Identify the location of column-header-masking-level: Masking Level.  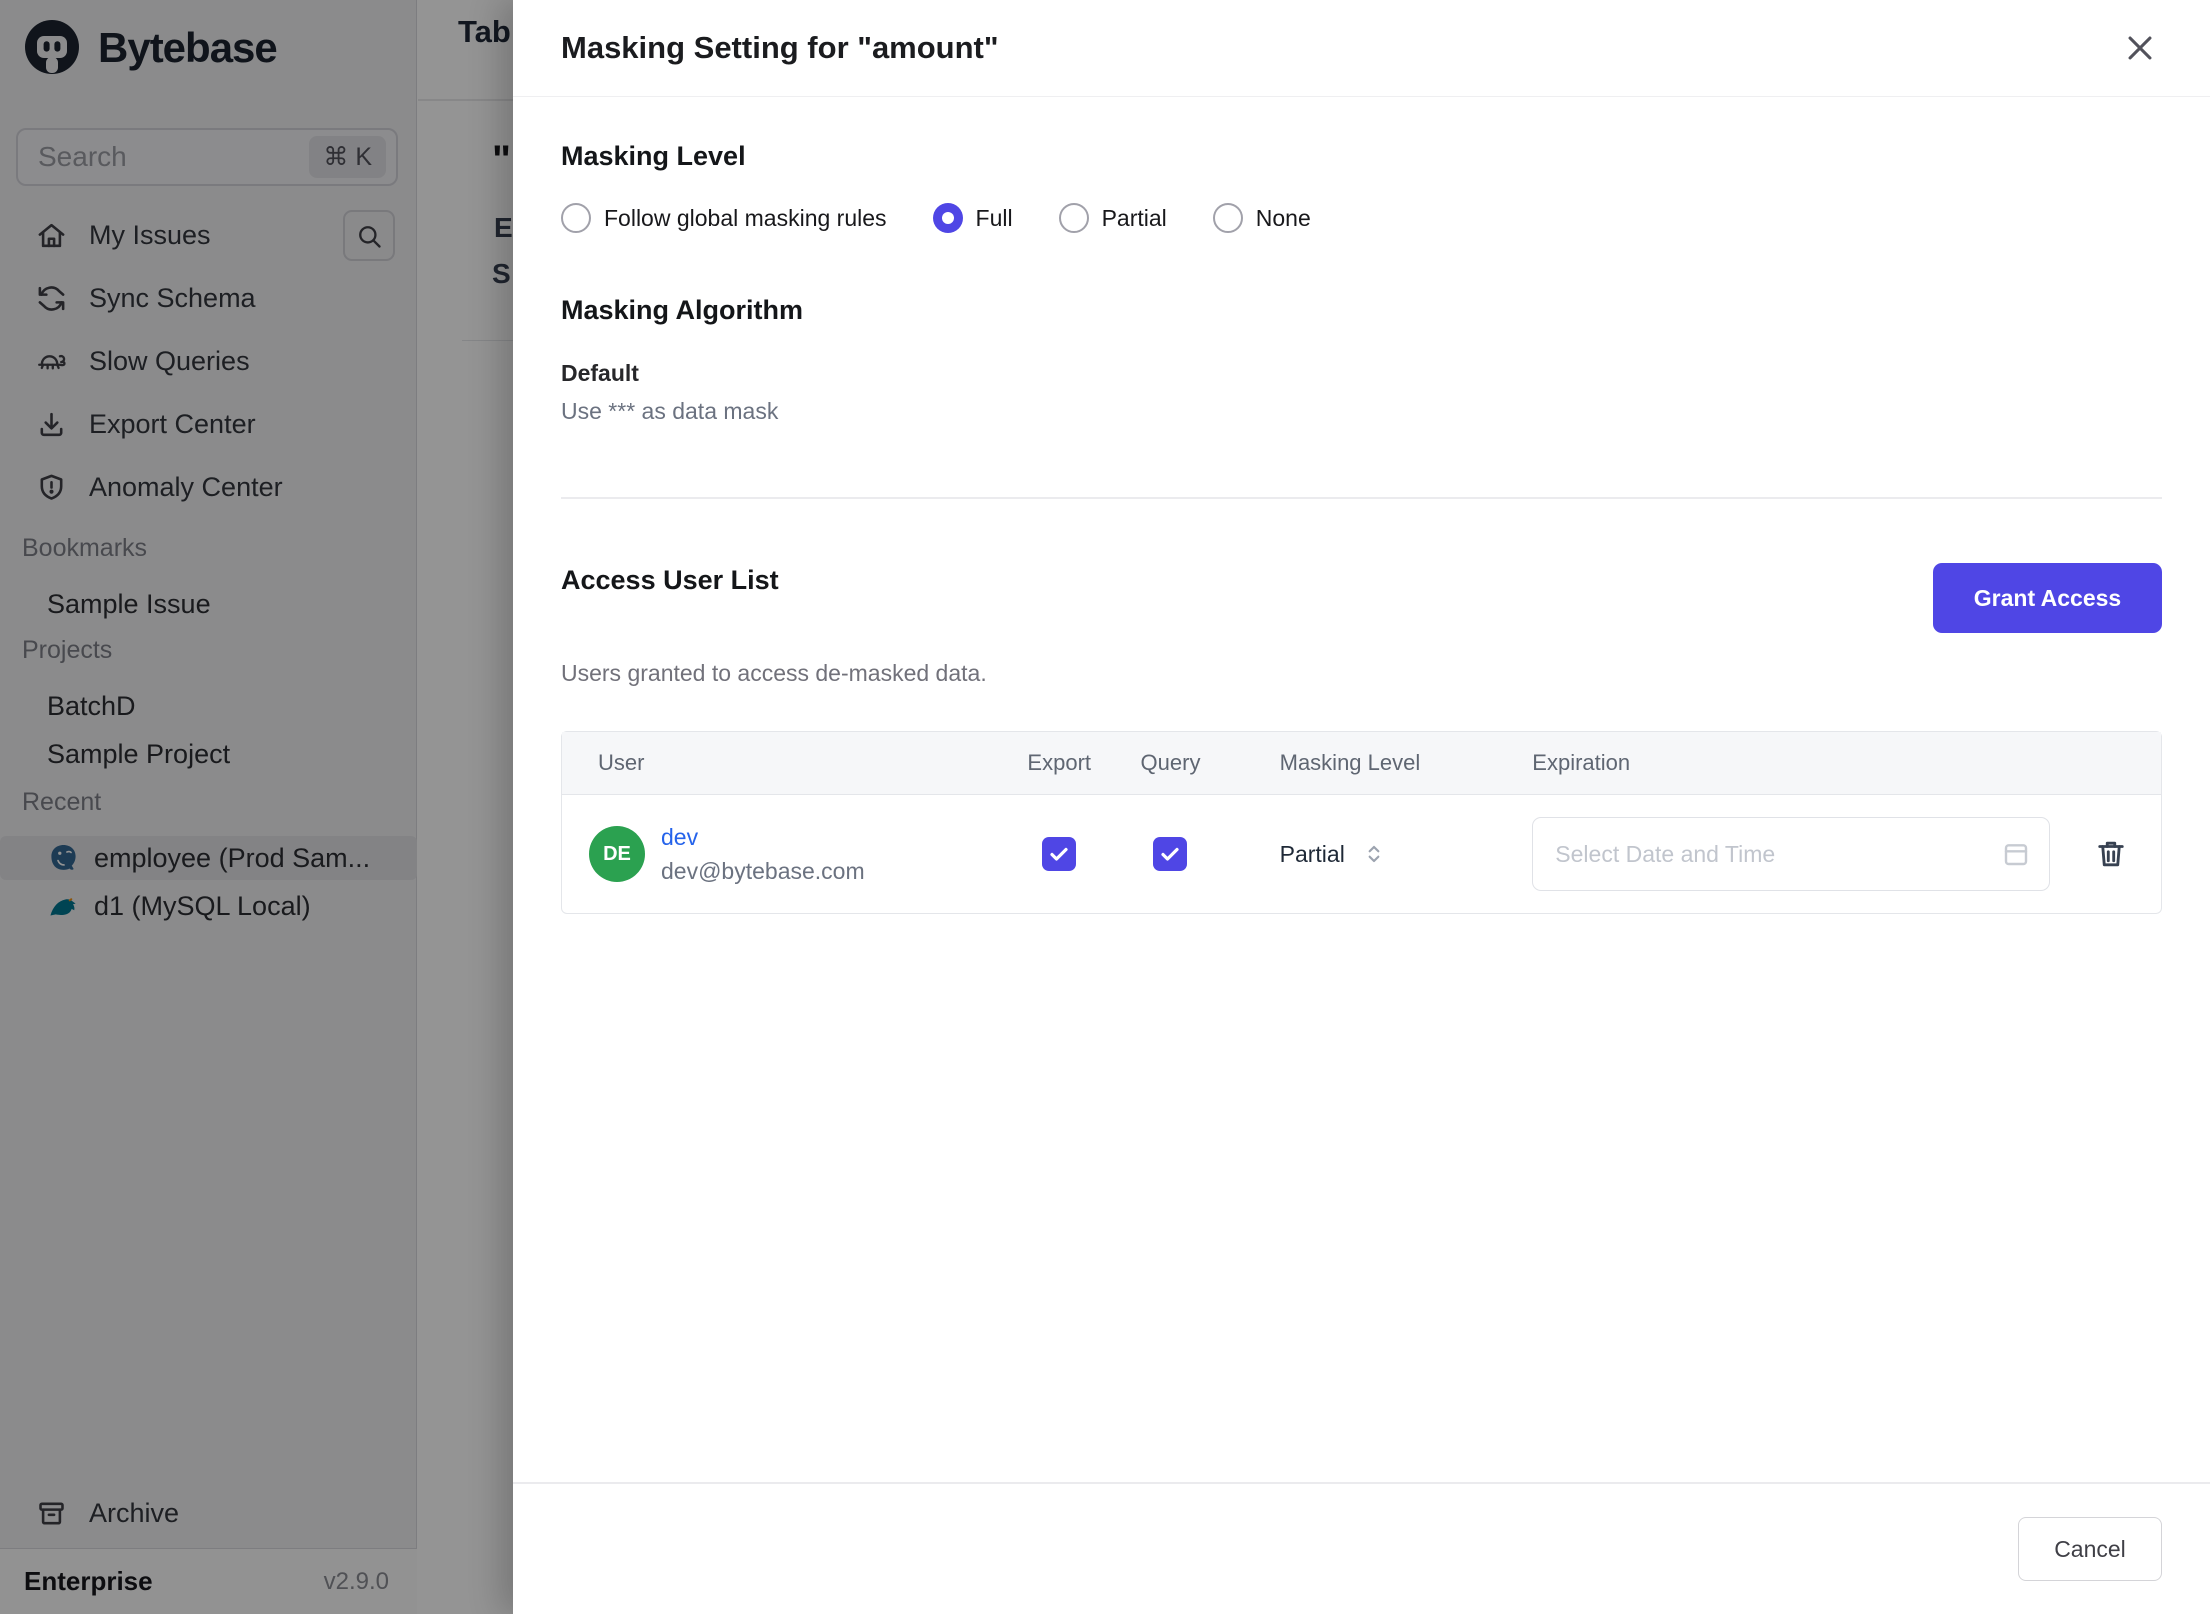
(1363, 763).